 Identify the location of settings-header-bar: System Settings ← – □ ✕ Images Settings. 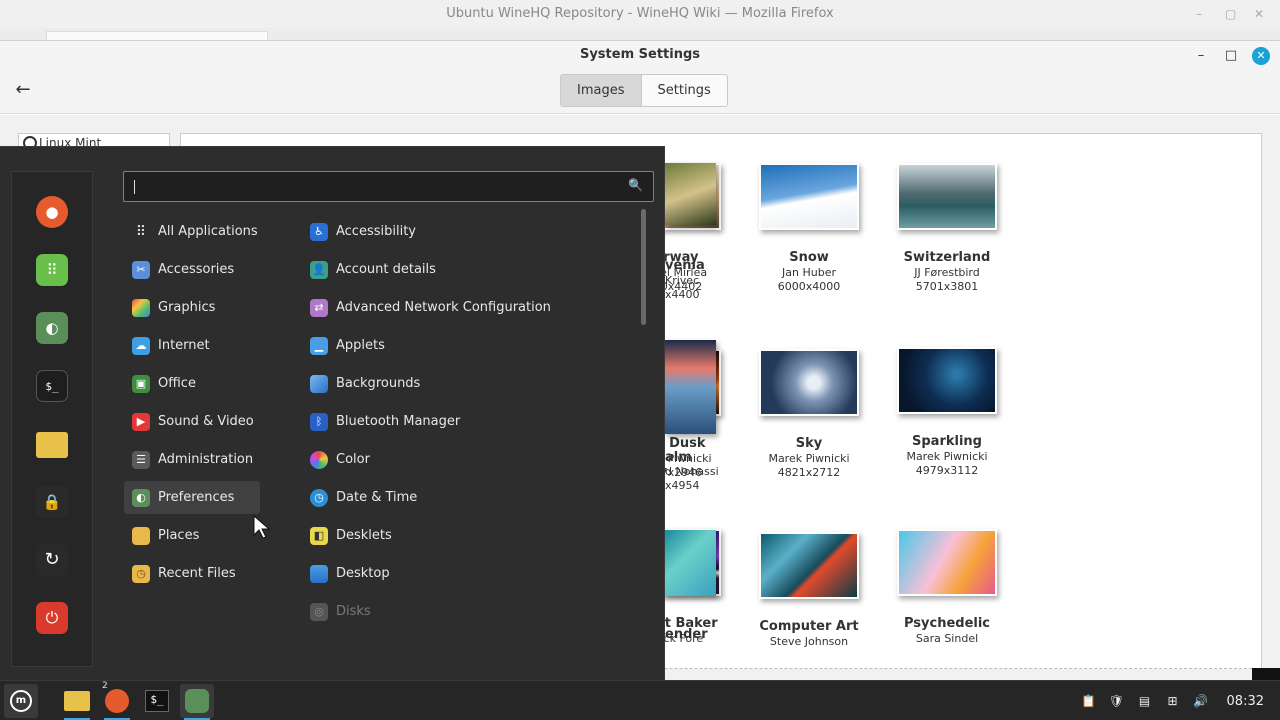
(640, 77).